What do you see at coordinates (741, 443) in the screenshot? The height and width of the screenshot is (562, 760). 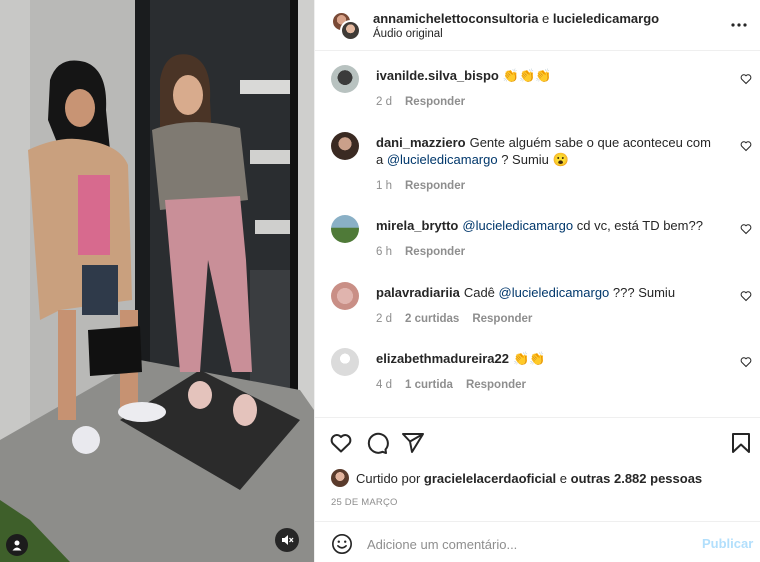 I see `bookmark-icon` at bounding box center [741, 443].